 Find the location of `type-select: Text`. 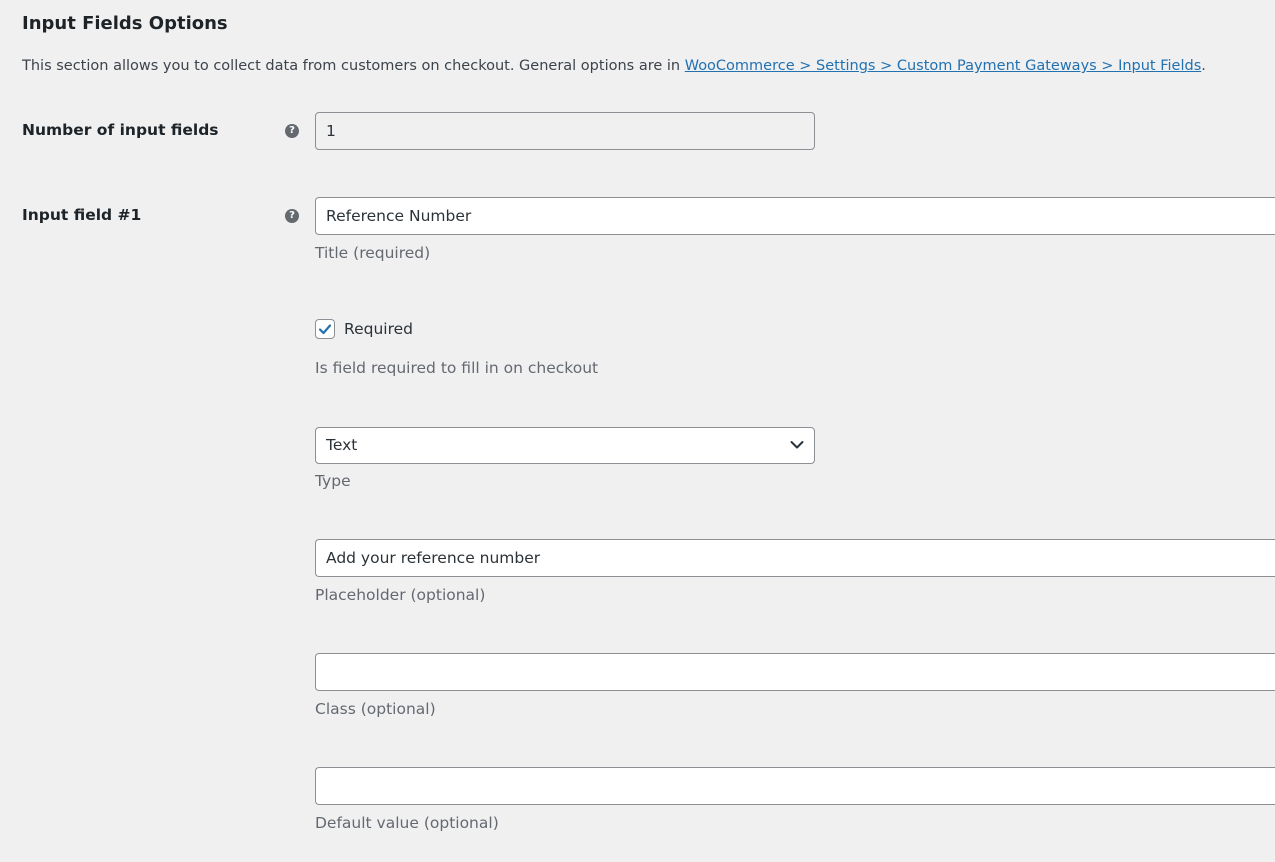

type-select: Text is located at coordinates (565, 445).